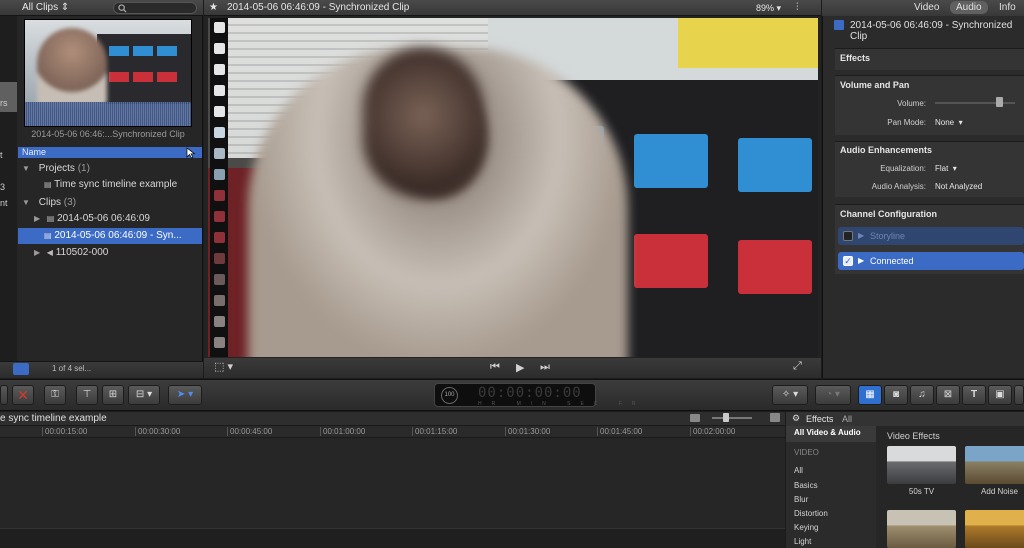  Describe the element at coordinates (108, 134) in the screenshot. I see `thumbnail-label: 2014-05-06 06:46:...Synchronized Clip` at that location.